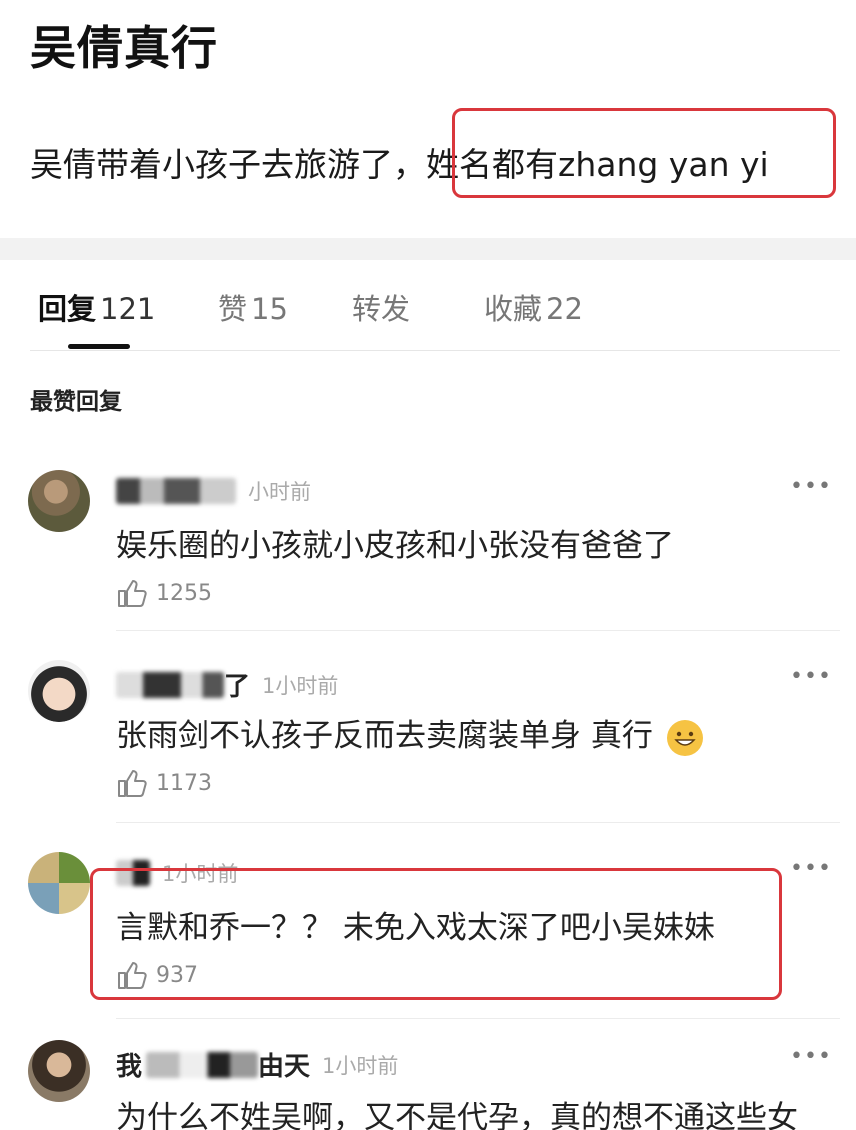 The image size is (856, 1130). What do you see at coordinates (76, 402) in the screenshot?
I see `section-label: 最赞回复` at bounding box center [76, 402].